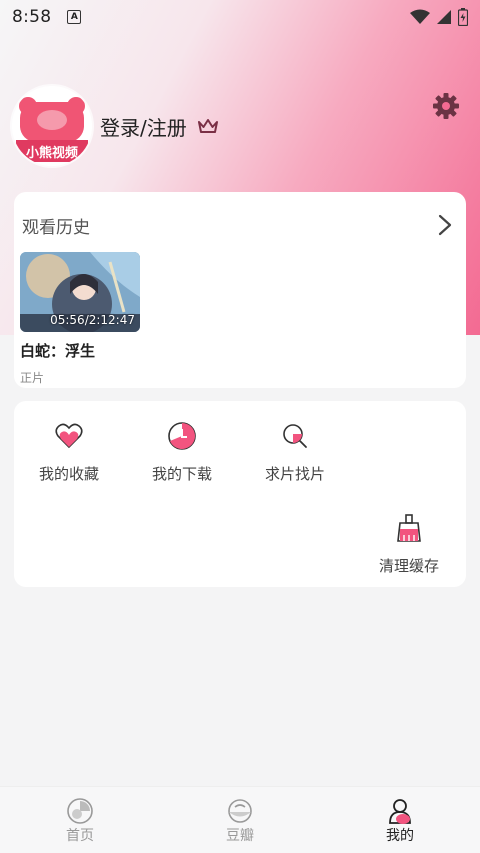 This screenshot has height=853, width=480. What do you see at coordinates (52, 126) in the screenshot?
I see `avatar: 小熊视频` at bounding box center [52, 126].